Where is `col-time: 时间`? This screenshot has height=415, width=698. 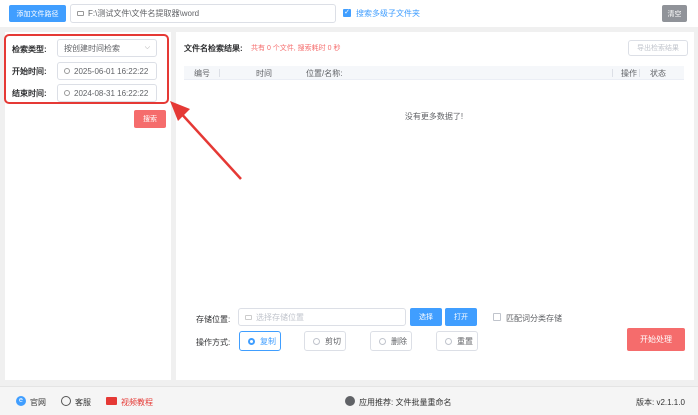 col-time: 时间 is located at coordinates (264, 73).